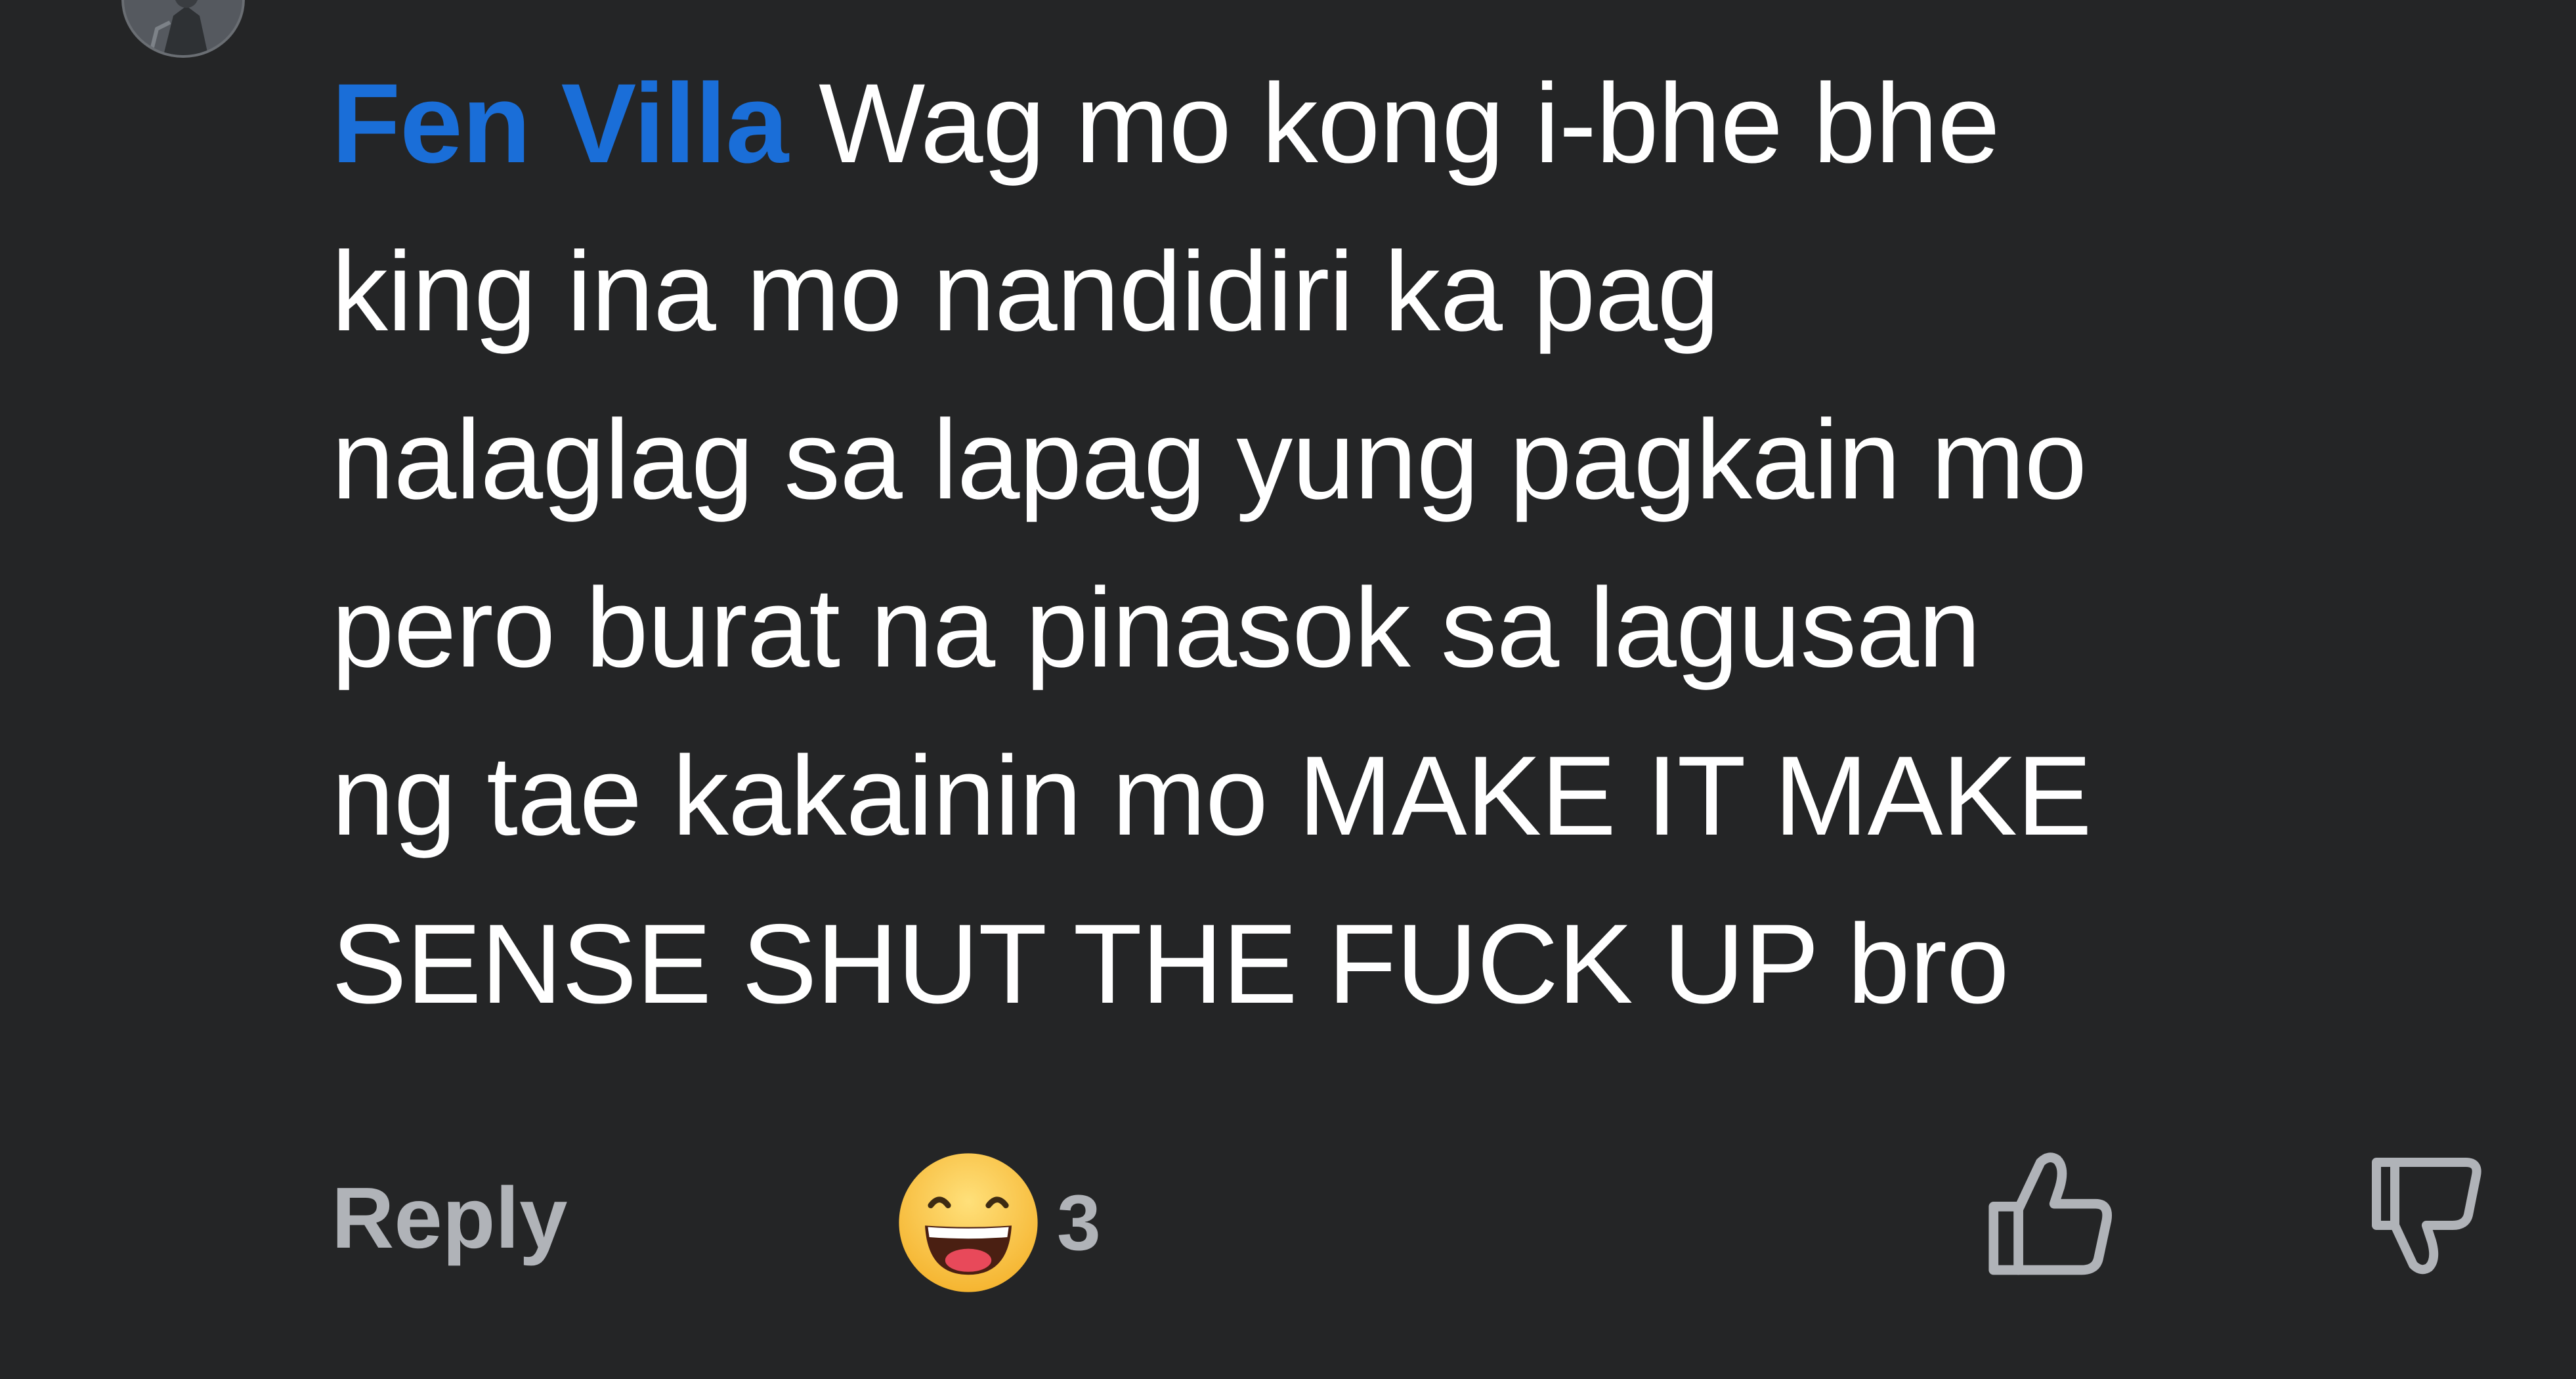 The height and width of the screenshot is (1379, 2576). I want to click on comment-line: Fen Villa Wag mo kong i-bhe bhe, so click(1441, 123).